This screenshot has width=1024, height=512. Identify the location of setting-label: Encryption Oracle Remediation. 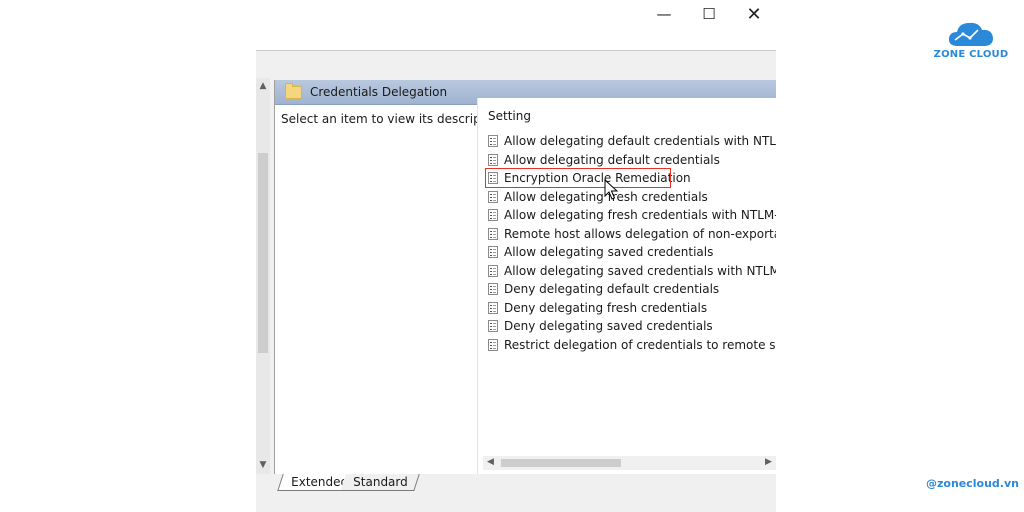
(597, 178).